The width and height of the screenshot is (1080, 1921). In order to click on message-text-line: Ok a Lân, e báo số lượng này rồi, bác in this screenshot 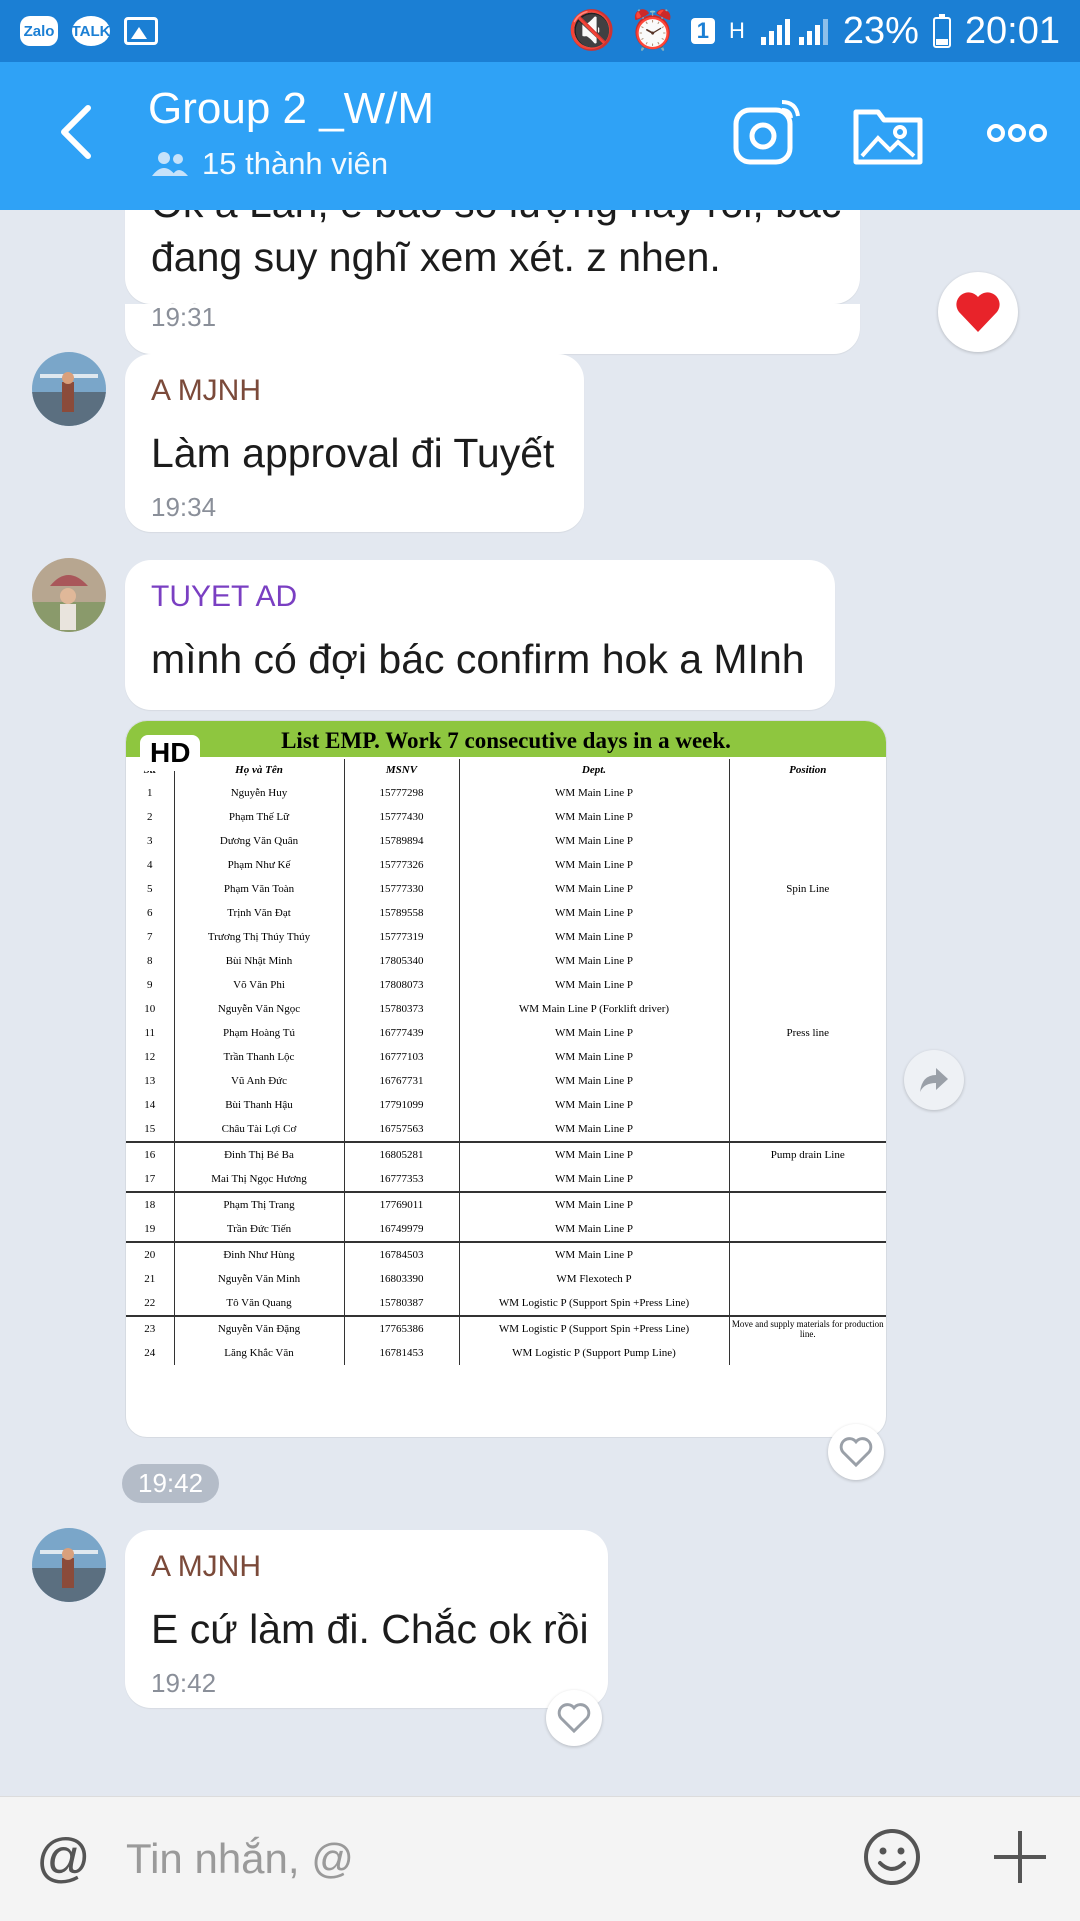, I will do `click(496, 218)`.